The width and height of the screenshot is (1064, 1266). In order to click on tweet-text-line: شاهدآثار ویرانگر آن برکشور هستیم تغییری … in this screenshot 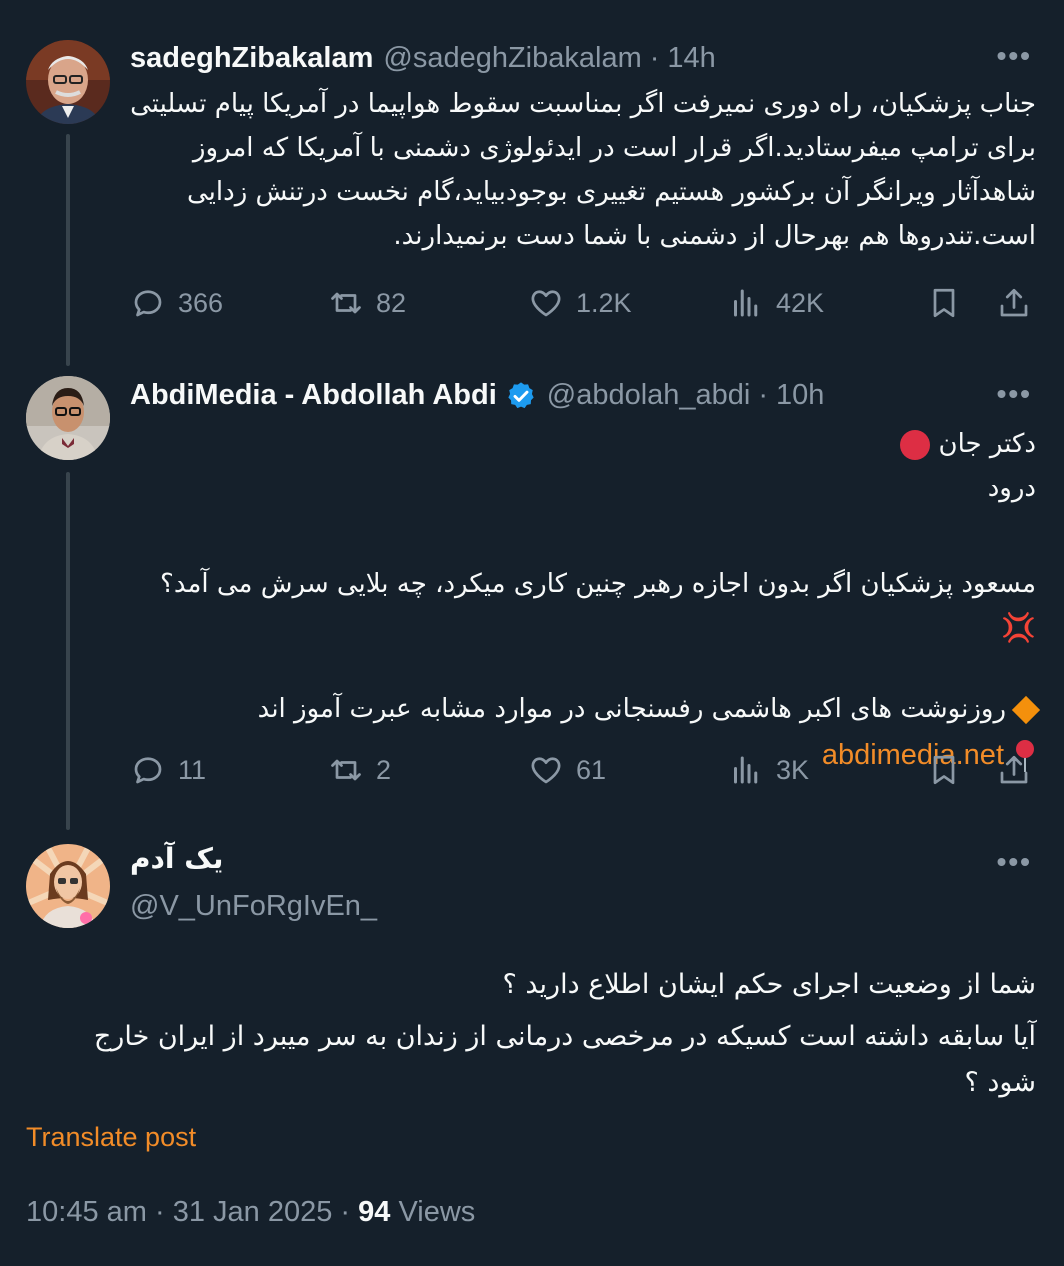, I will do `click(611, 192)`.